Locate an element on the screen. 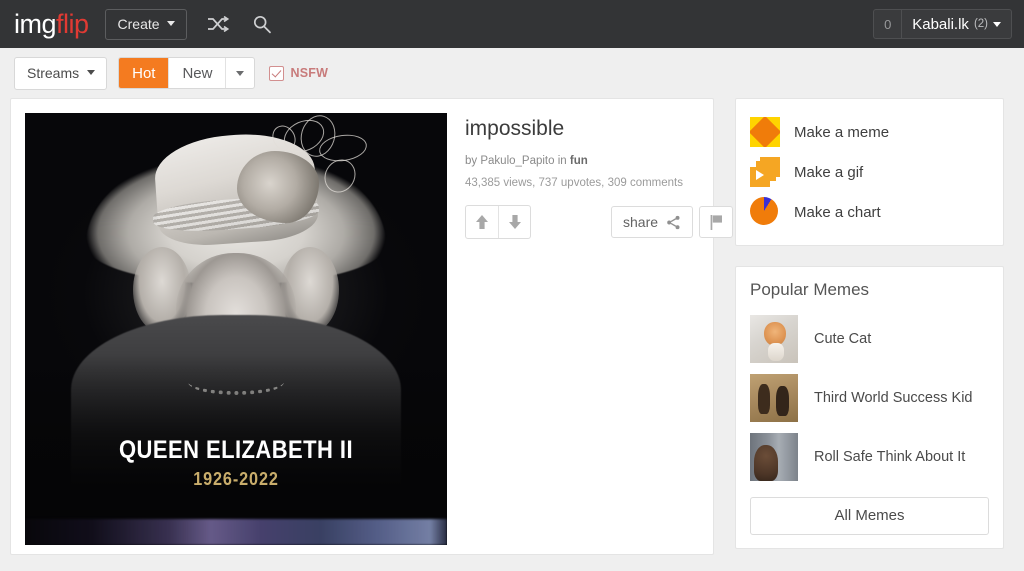 The width and height of the screenshot is (1024, 571). make-panel: Make a meme Make a gif Make a chart is located at coordinates (869, 172).